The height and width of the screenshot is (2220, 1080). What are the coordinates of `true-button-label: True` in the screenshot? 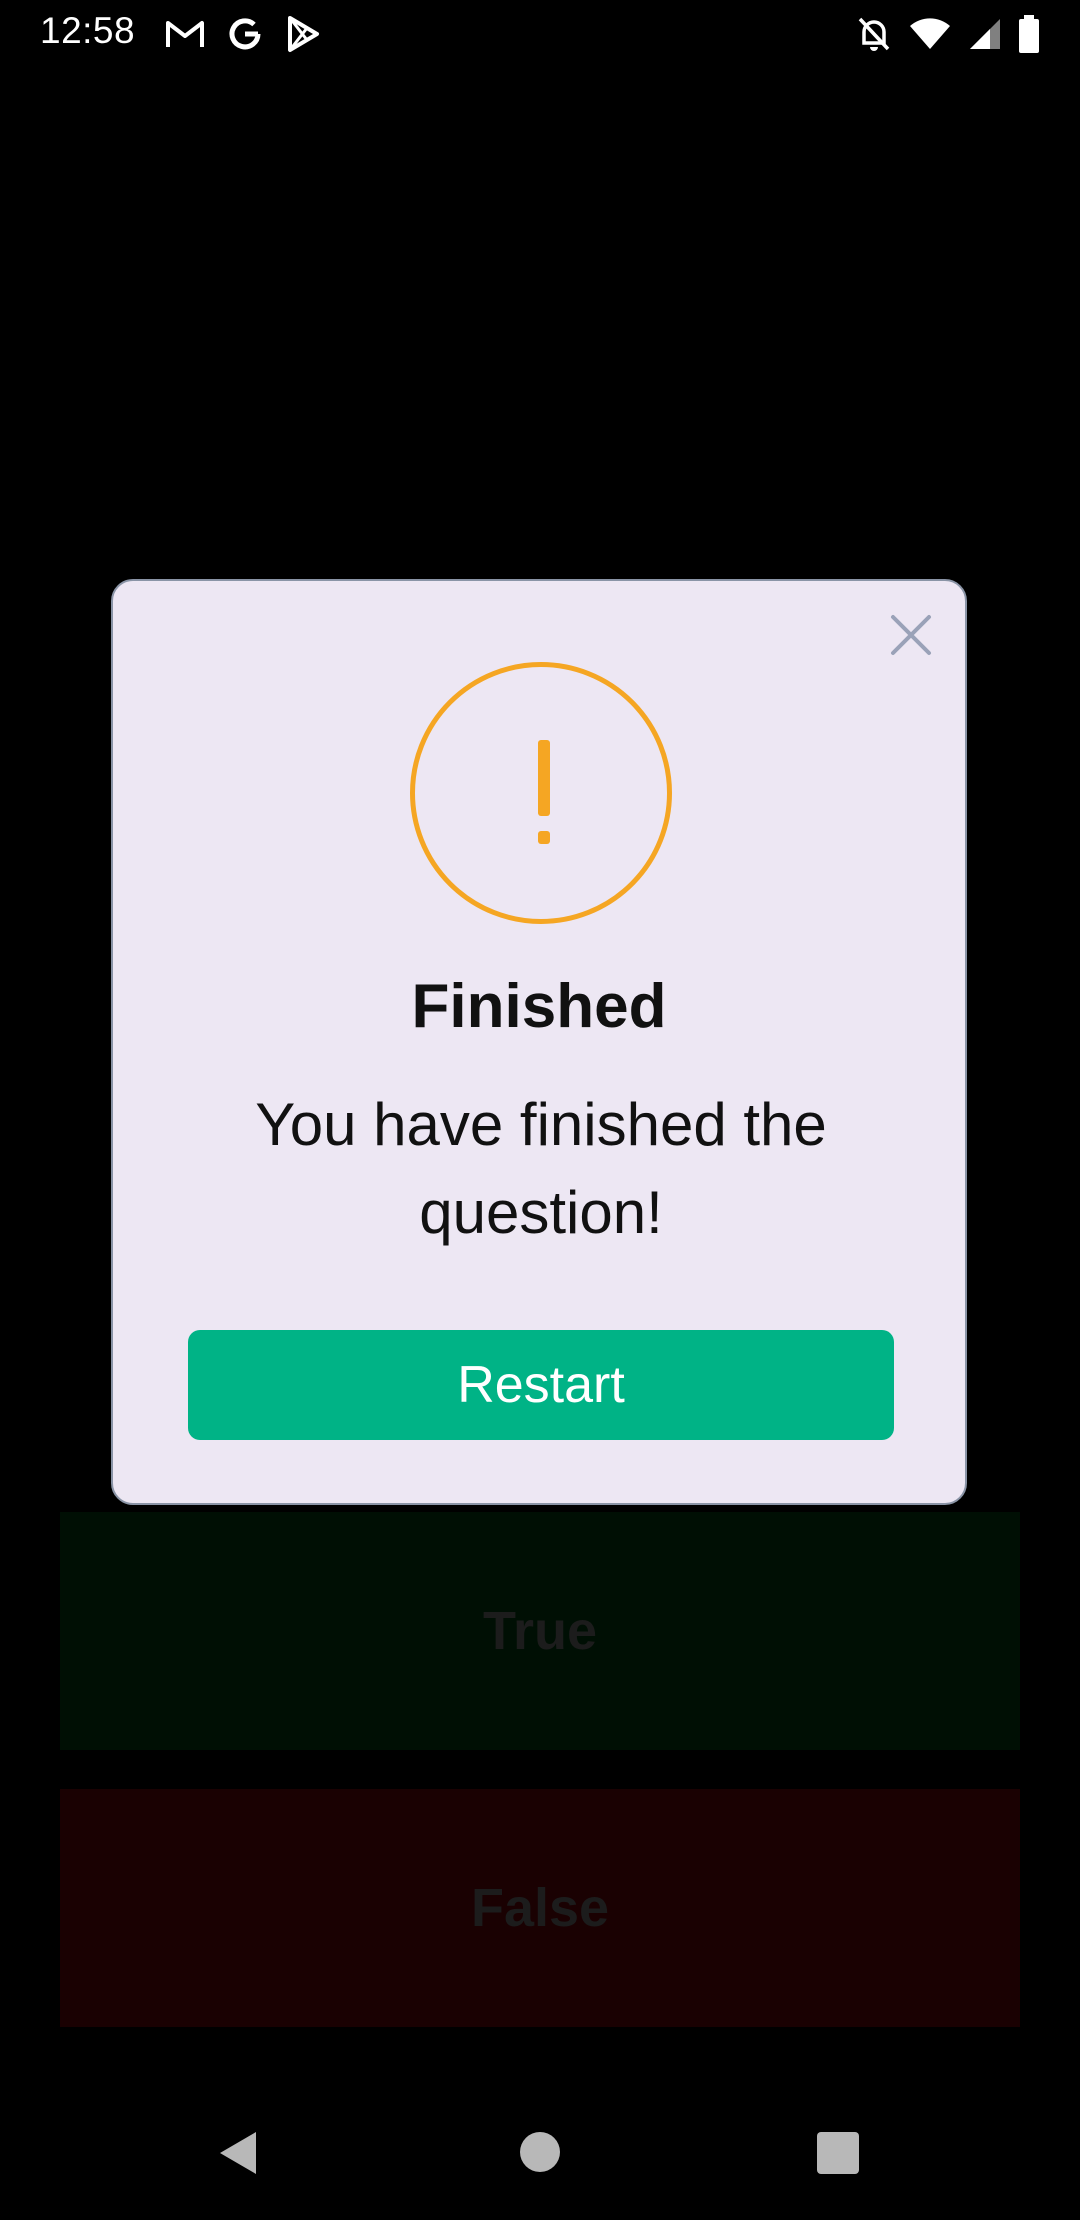 It's located at (540, 1631).